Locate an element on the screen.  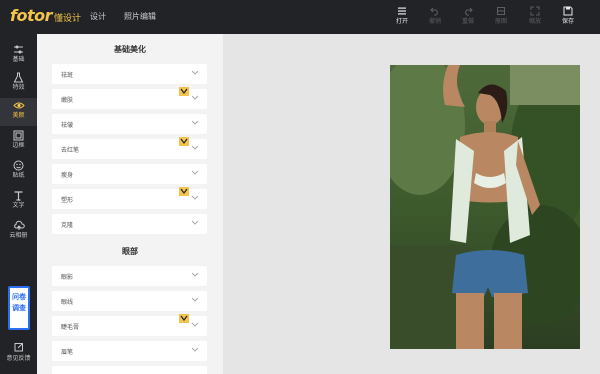
redo-icon is located at coordinates (469, 11).